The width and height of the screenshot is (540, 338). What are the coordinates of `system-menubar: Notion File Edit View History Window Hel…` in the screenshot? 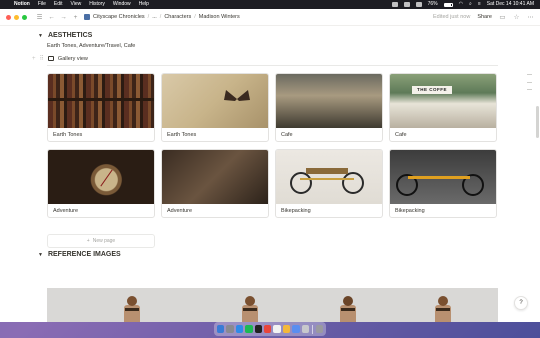 It's located at (270, 4).